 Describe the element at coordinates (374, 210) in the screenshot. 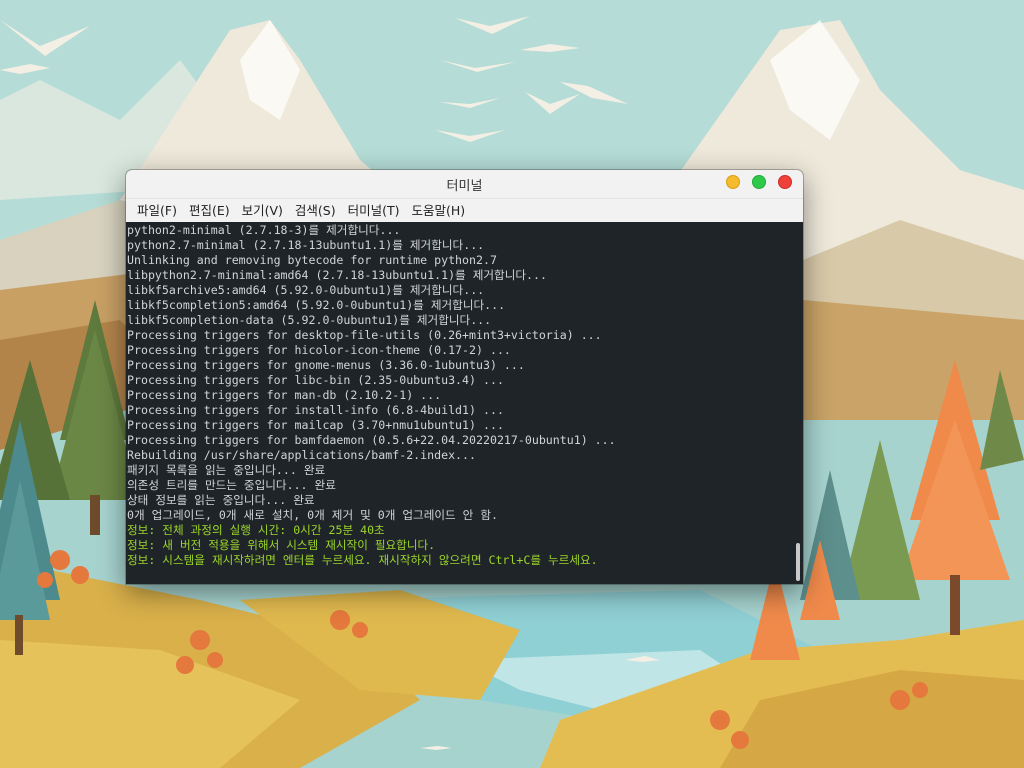

I see `menu-terminal: 터미널(T)` at that location.